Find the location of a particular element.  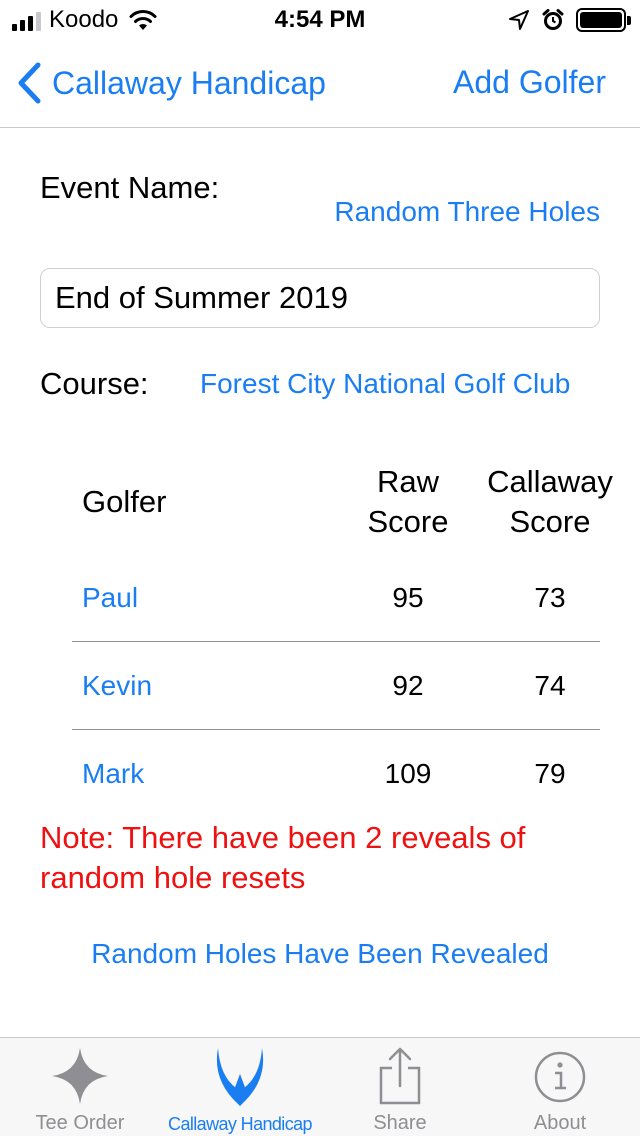

header-raw-line2: Score is located at coordinates (408, 521).